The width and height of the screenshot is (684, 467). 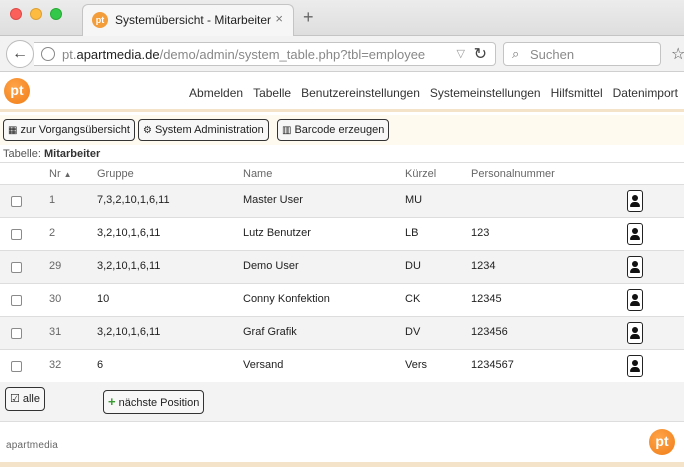 What do you see at coordinates (52, 200) in the screenshot?
I see `cell-nr: 1` at bounding box center [52, 200].